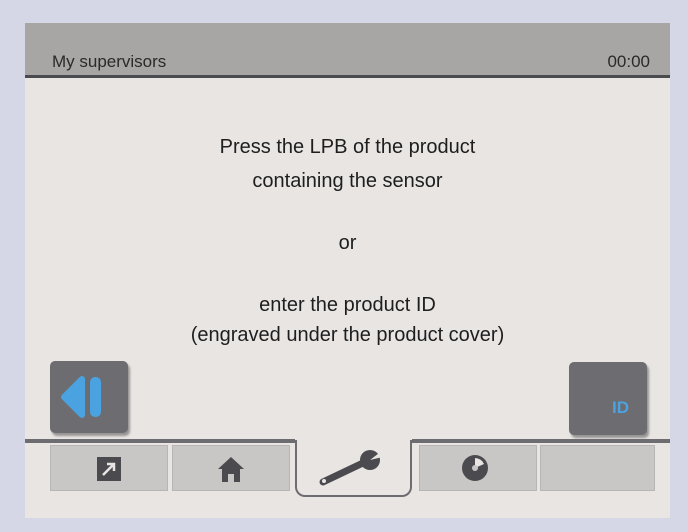 The width and height of the screenshot is (688, 532). Describe the element at coordinates (597, 468) in the screenshot. I see `tab-empty` at that location.